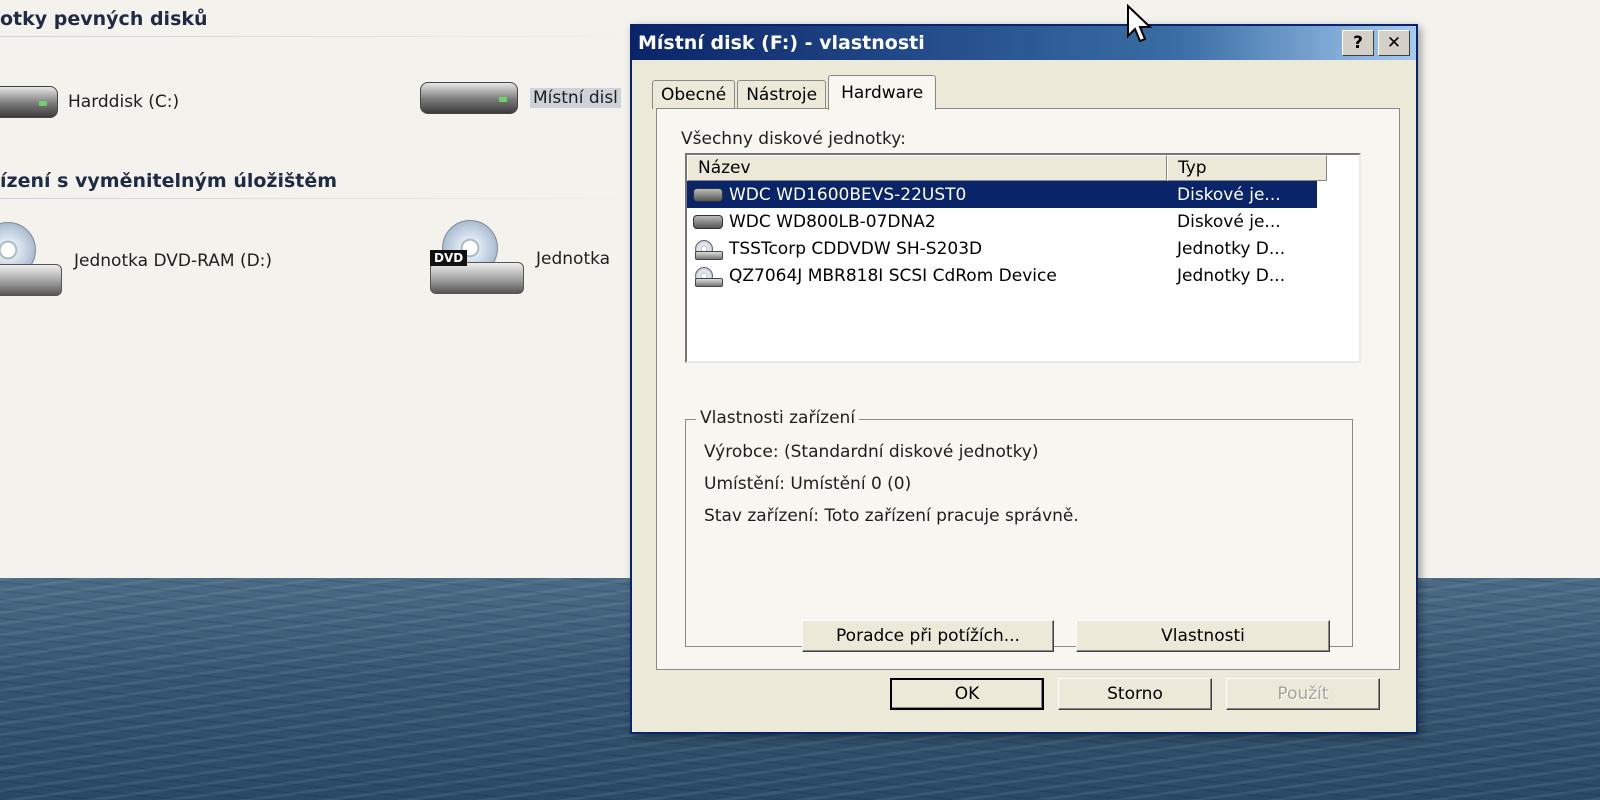 The height and width of the screenshot is (800, 1600). I want to click on cancel-button: Storno, so click(1135, 694).